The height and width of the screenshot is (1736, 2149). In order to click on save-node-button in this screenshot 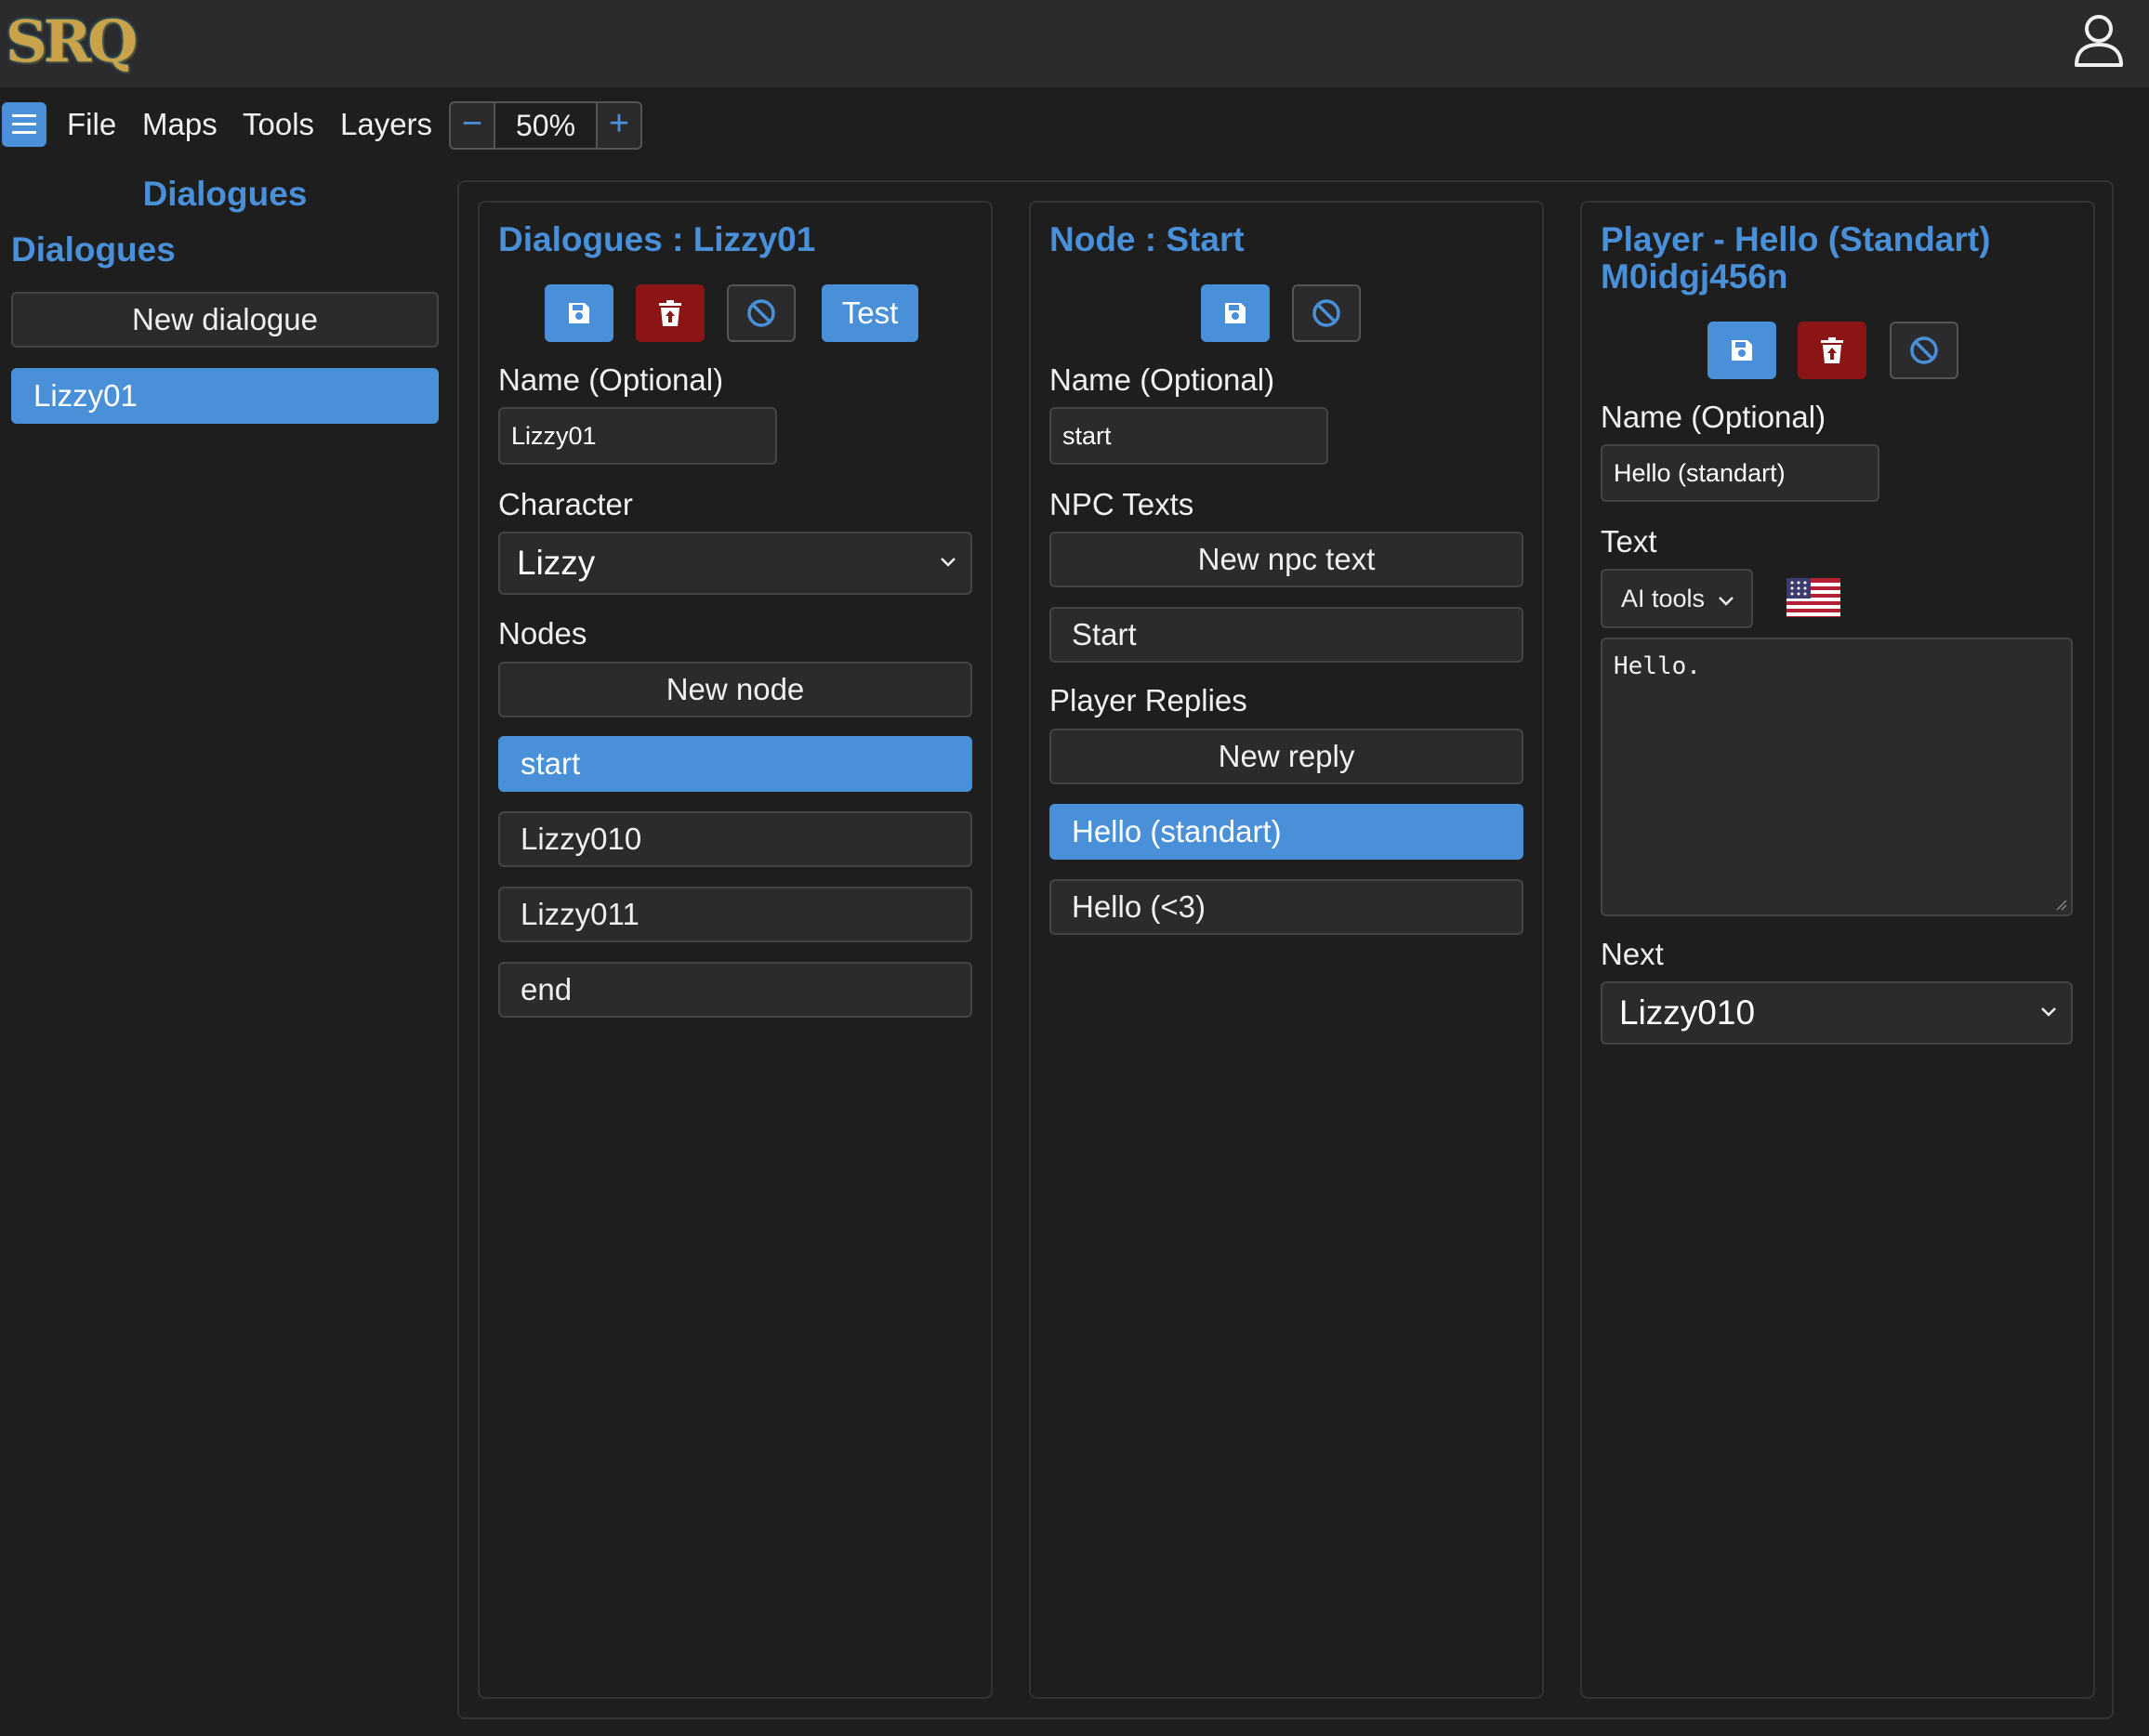, I will do `click(1236, 313)`.